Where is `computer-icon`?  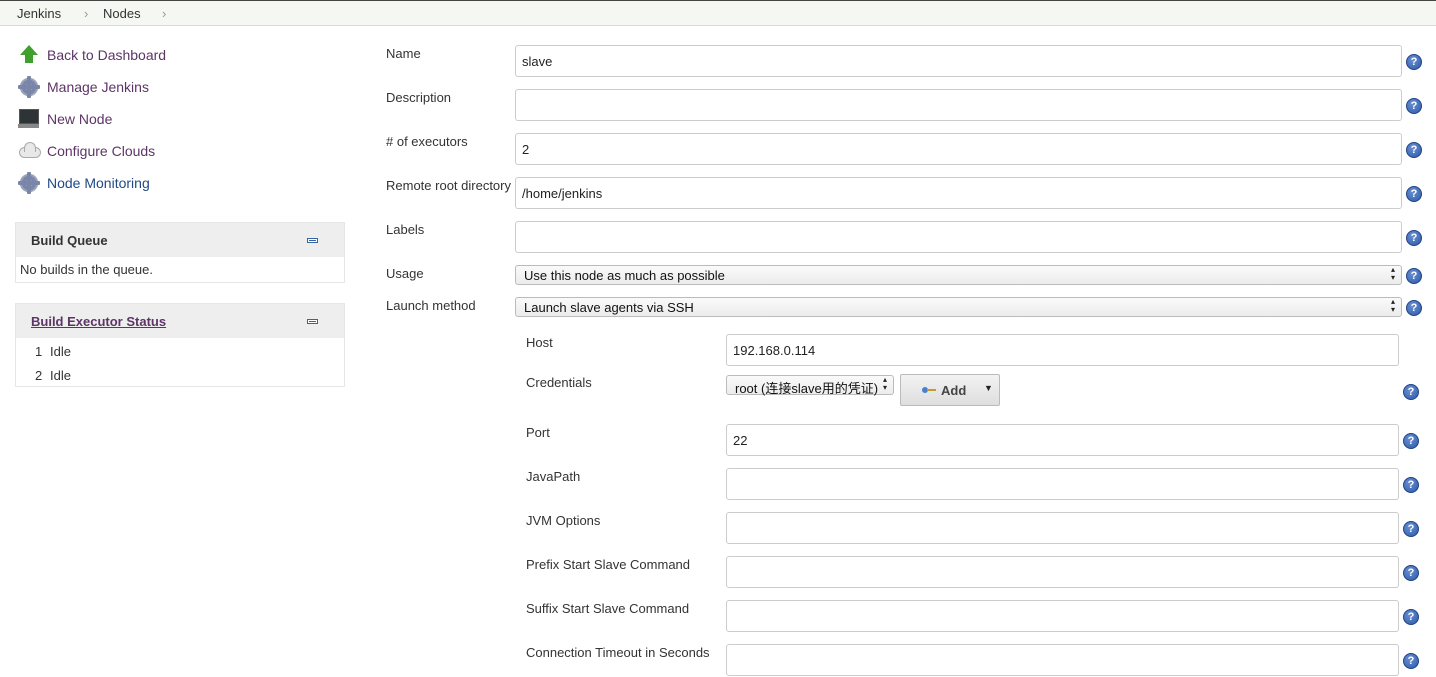
computer-icon is located at coordinates (29, 119).